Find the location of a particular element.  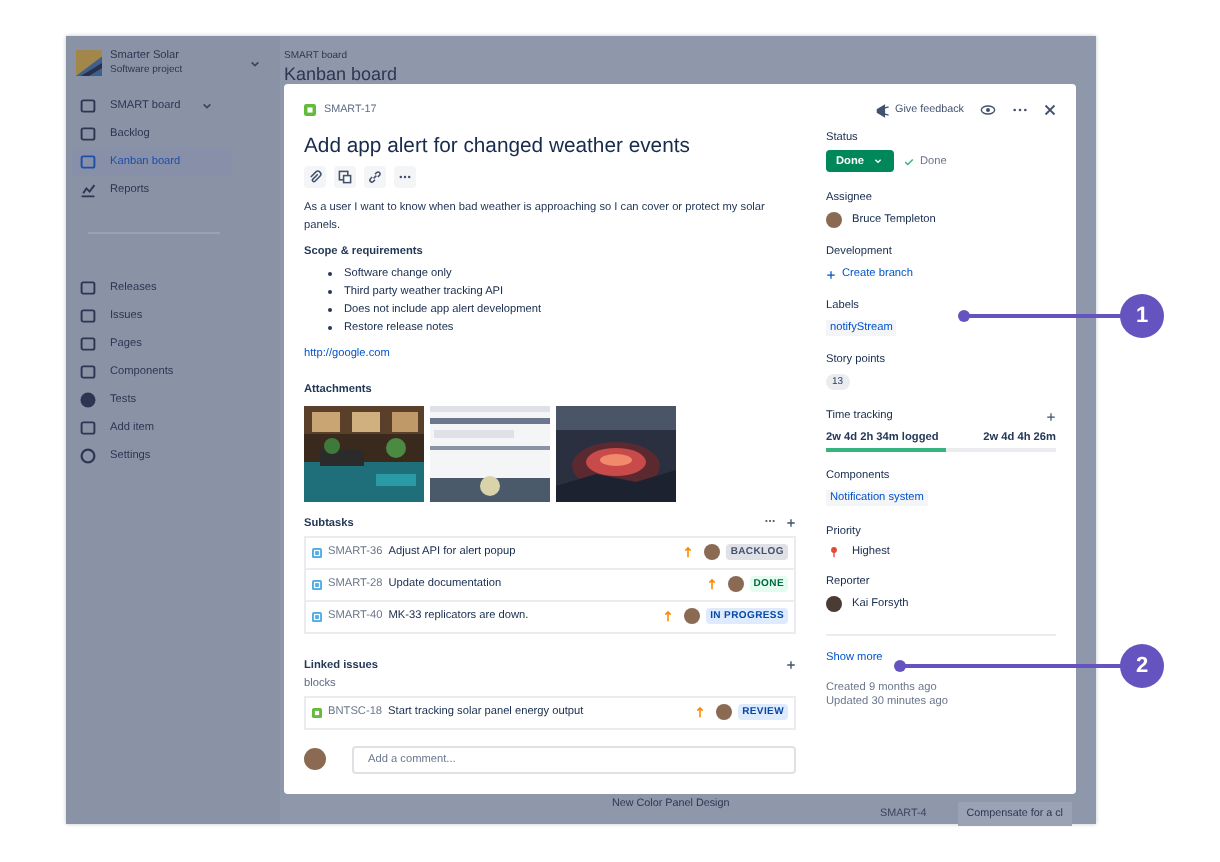

link-icon is located at coordinates (375, 177).